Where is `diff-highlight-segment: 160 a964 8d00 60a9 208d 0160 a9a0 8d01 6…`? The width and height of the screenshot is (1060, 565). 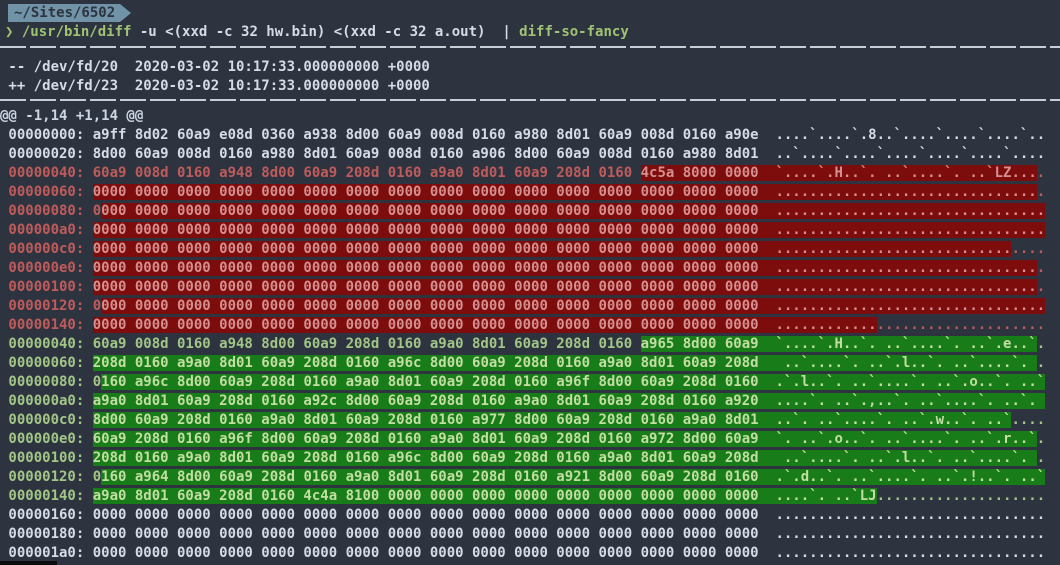
diff-highlight-segment: 160 a964 8d00 60a9 208d 0160 a9a0 8d01 6… is located at coordinates (573, 477).